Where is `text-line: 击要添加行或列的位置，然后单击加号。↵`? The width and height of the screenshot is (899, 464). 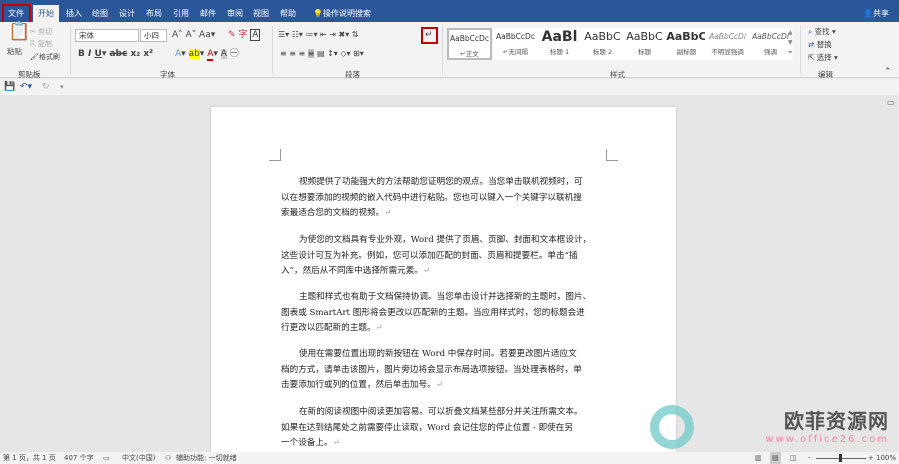 text-line: 击要添加行或列的位置，然后单击加号。↵ is located at coordinates (362, 385).